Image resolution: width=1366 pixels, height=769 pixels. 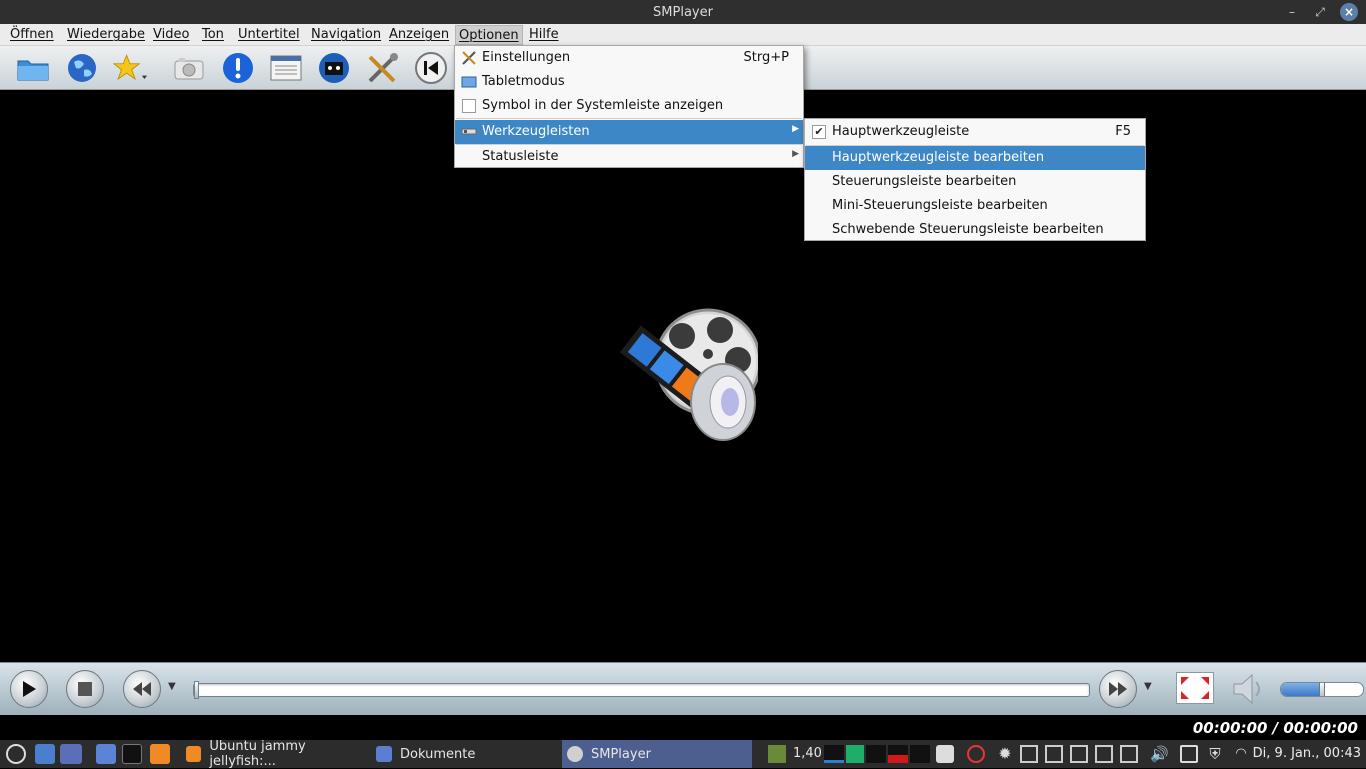 I want to click on play-button, so click(x=29, y=689).